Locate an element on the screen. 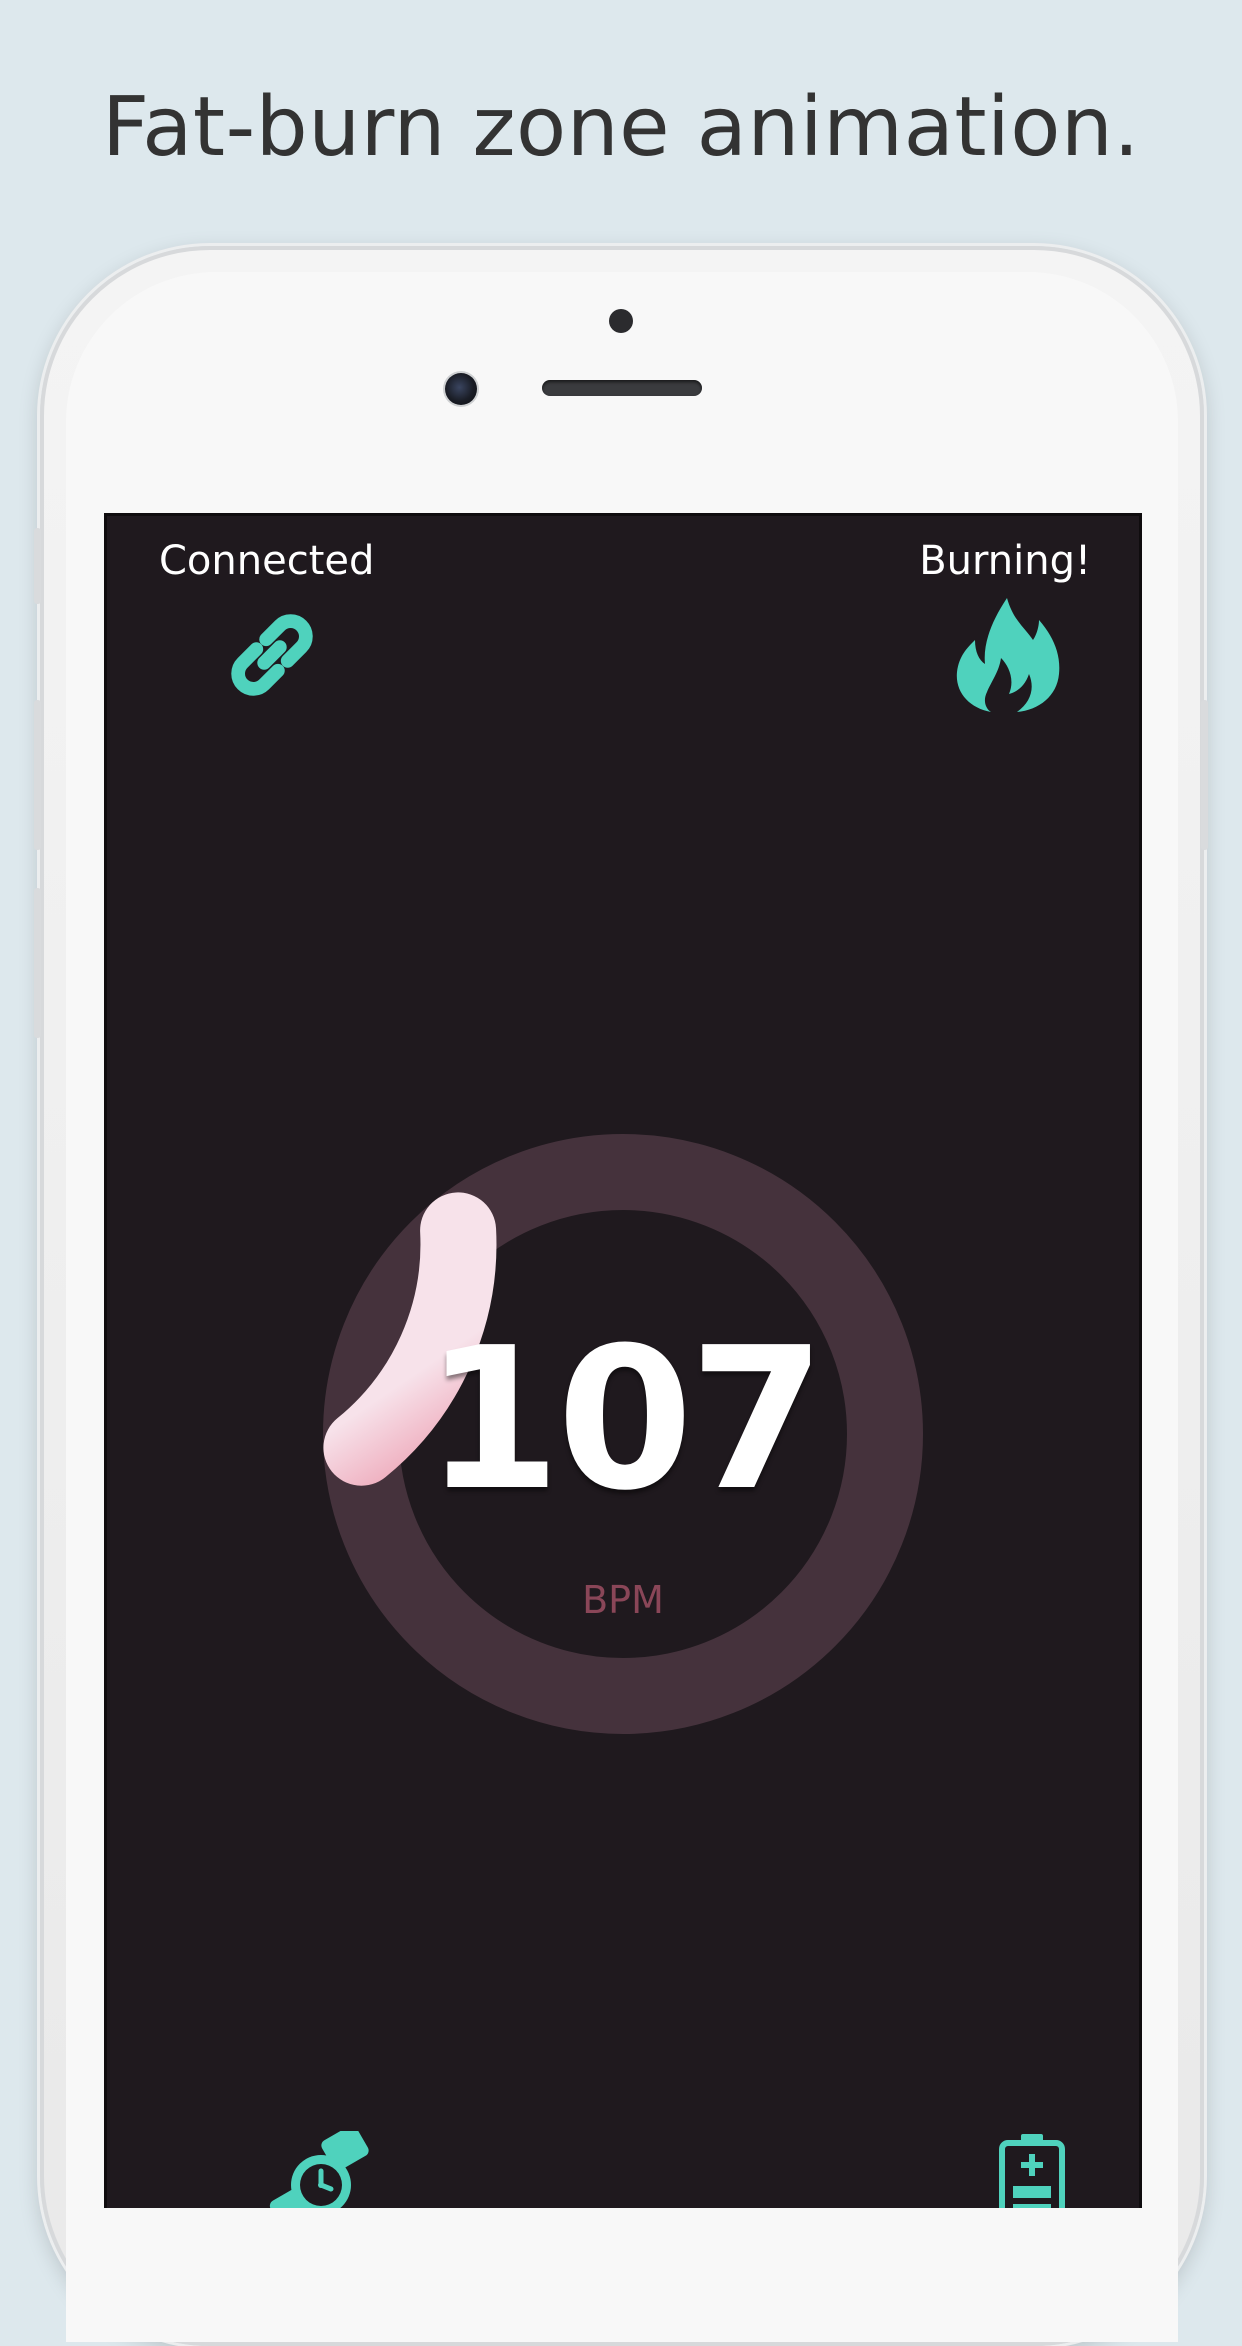 The width and height of the screenshot is (1242, 2346). volume-down-button is located at coordinates (37, 963).